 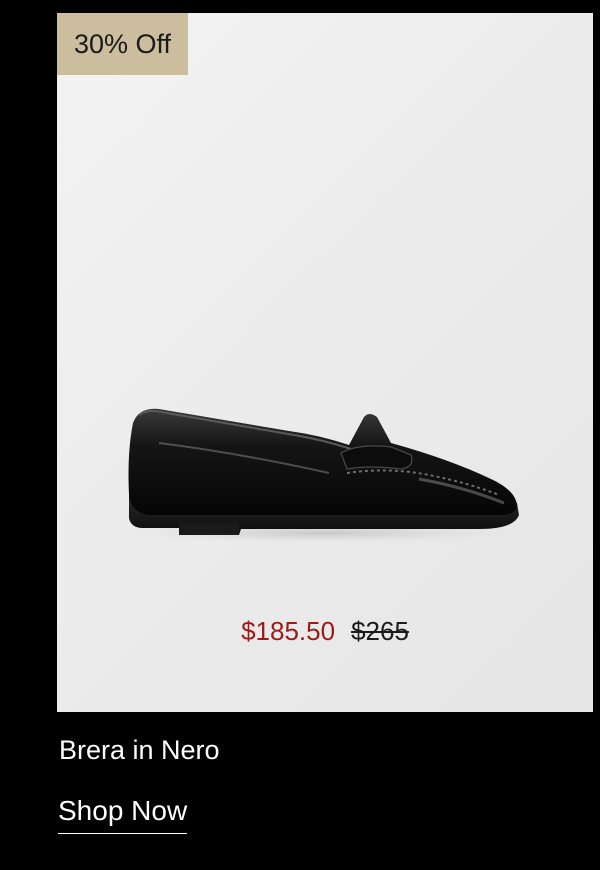 I want to click on discount-badge: 30% Off, so click(x=122, y=44).